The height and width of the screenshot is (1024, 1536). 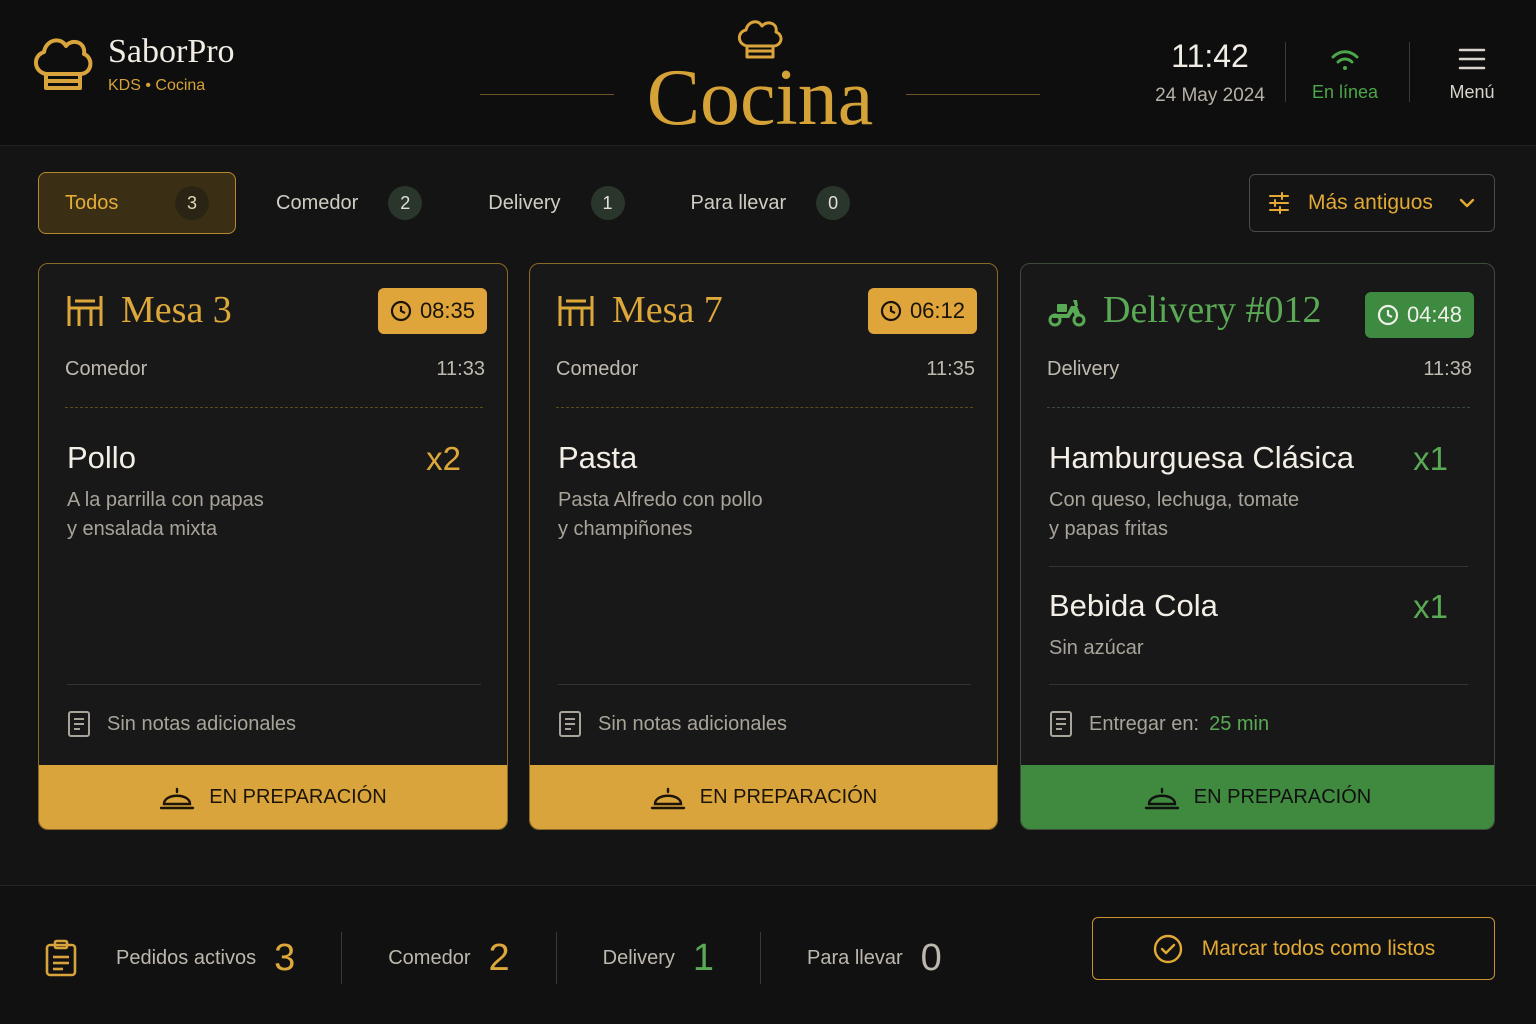 What do you see at coordinates (760, 98) in the screenshot?
I see `page-title: Cocina` at bounding box center [760, 98].